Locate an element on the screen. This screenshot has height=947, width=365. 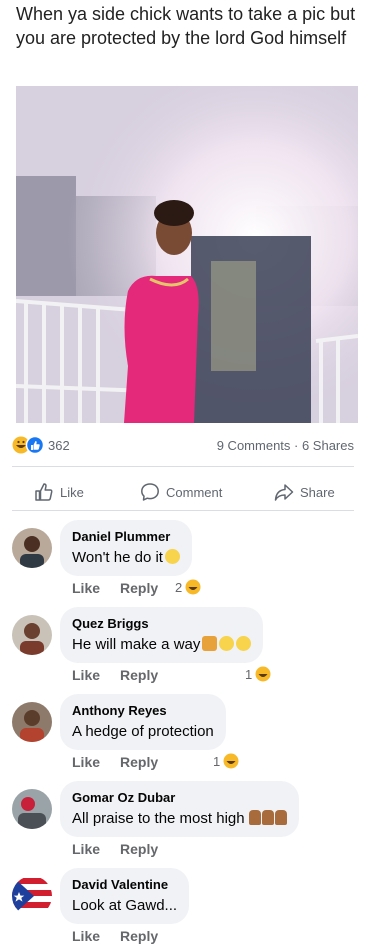
post-stats: 362 9 Comments · 6 Shares is located at coordinates (183, 445).